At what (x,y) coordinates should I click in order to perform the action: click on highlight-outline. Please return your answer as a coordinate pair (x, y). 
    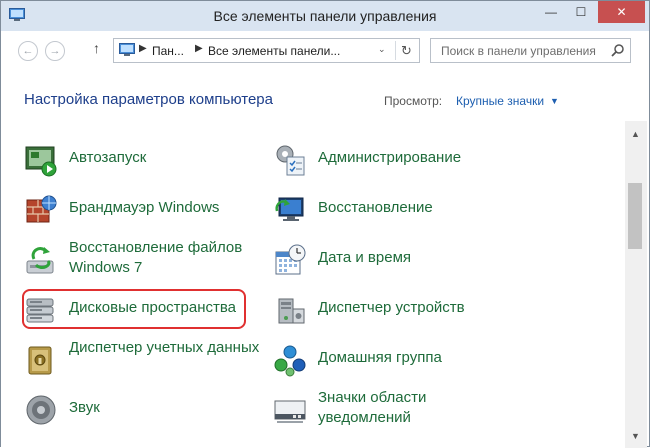
    Looking at the image, I should click on (134, 309).